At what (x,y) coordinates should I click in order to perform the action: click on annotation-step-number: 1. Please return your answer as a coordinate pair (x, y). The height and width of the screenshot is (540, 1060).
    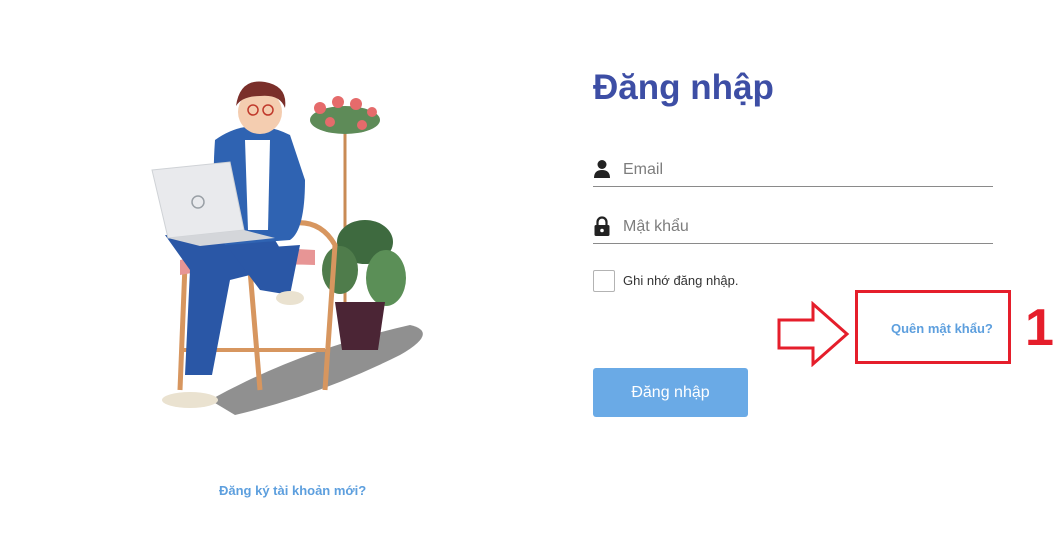
    Looking at the image, I should click on (1039, 328).